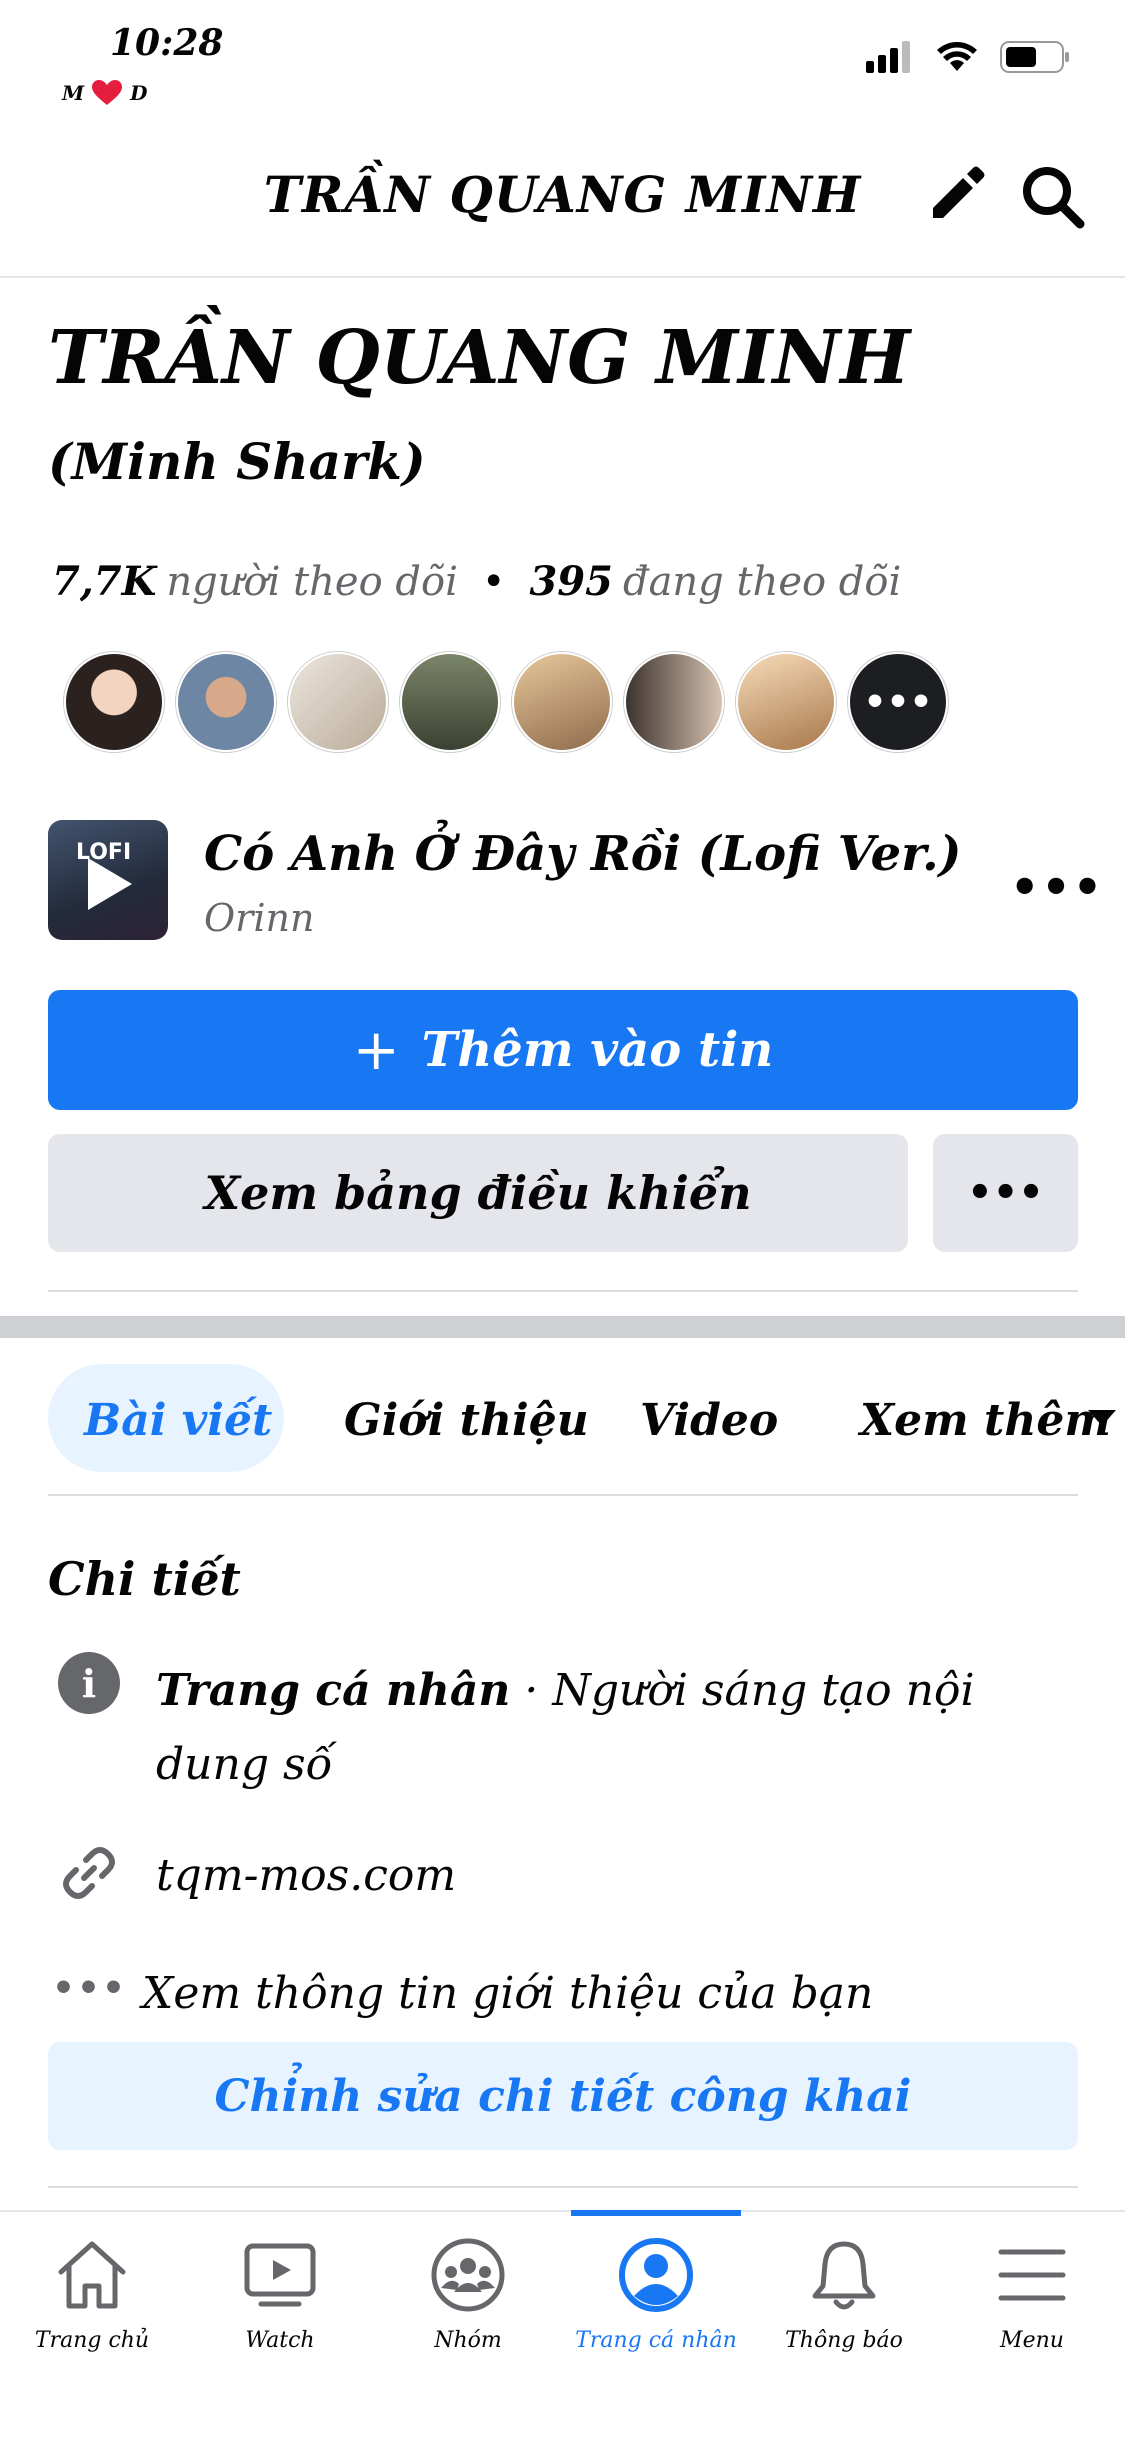 The image size is (1125, 2438). I want to click on profile-nickname: (Minh Shark), so click(237, 461).